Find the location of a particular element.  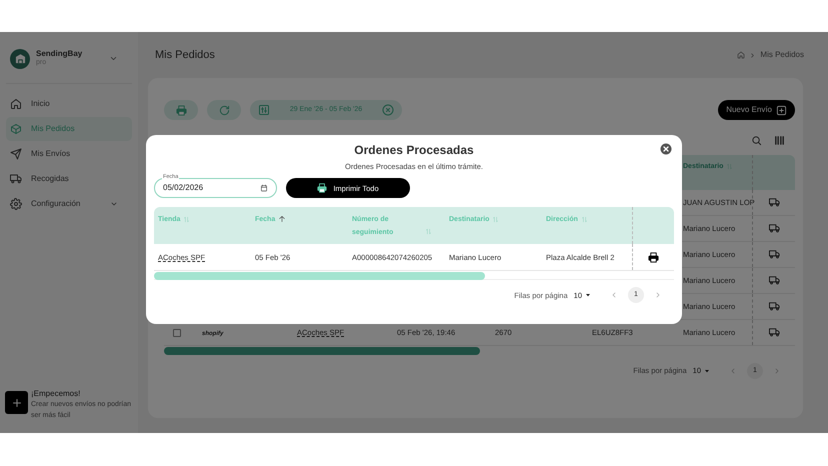

dialog-title: Ordenes Procesadas is located at coordinates (414, 150).